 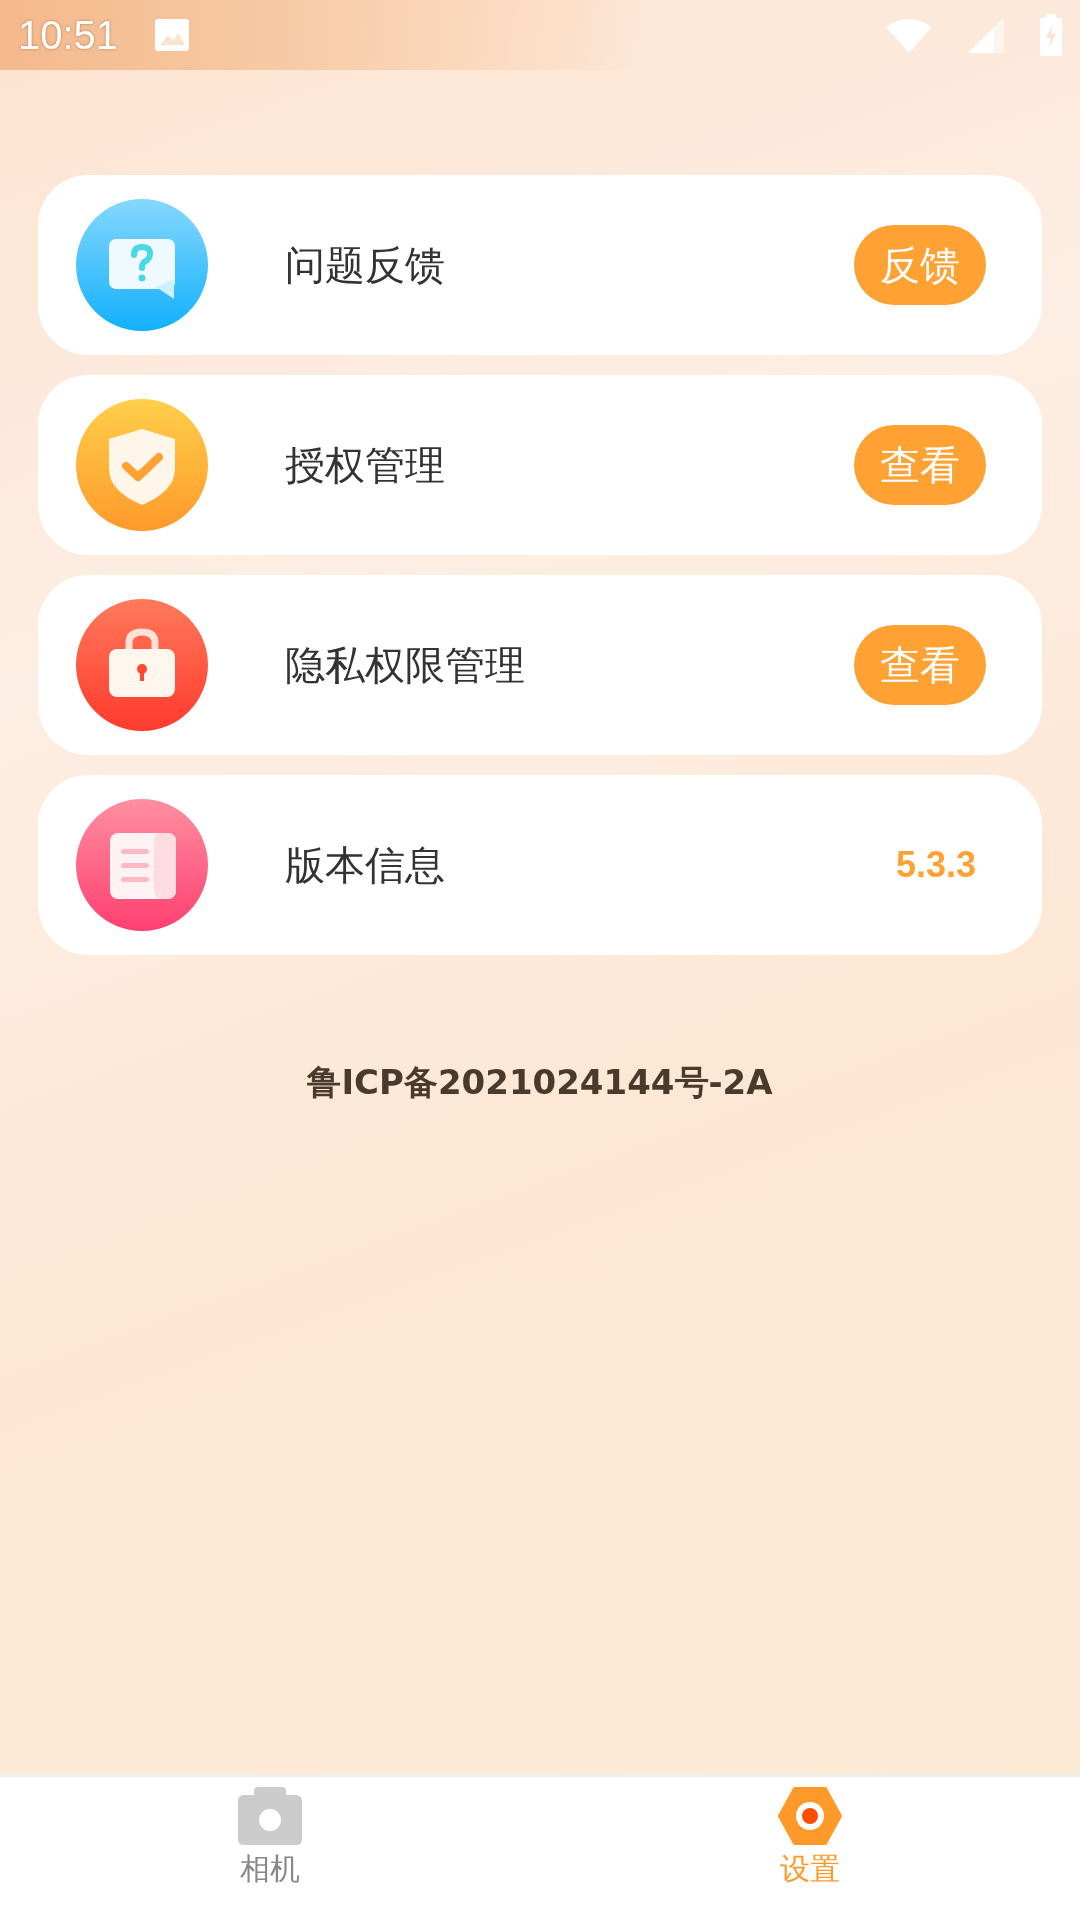 What do you see at coordinates (270, 1816) in the screenshot?
I see `camera-icon` at bounding box center [270, 1816].